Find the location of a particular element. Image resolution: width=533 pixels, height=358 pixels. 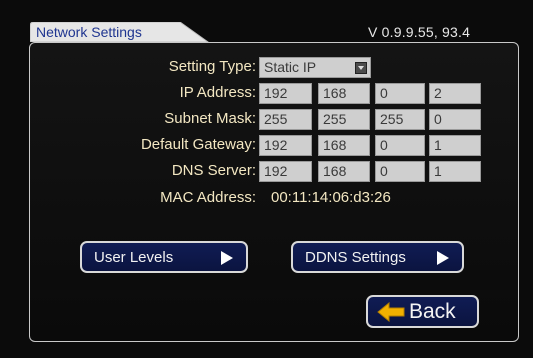

subnet-octet-3-field: 255 is located at coordinates (400, 119).